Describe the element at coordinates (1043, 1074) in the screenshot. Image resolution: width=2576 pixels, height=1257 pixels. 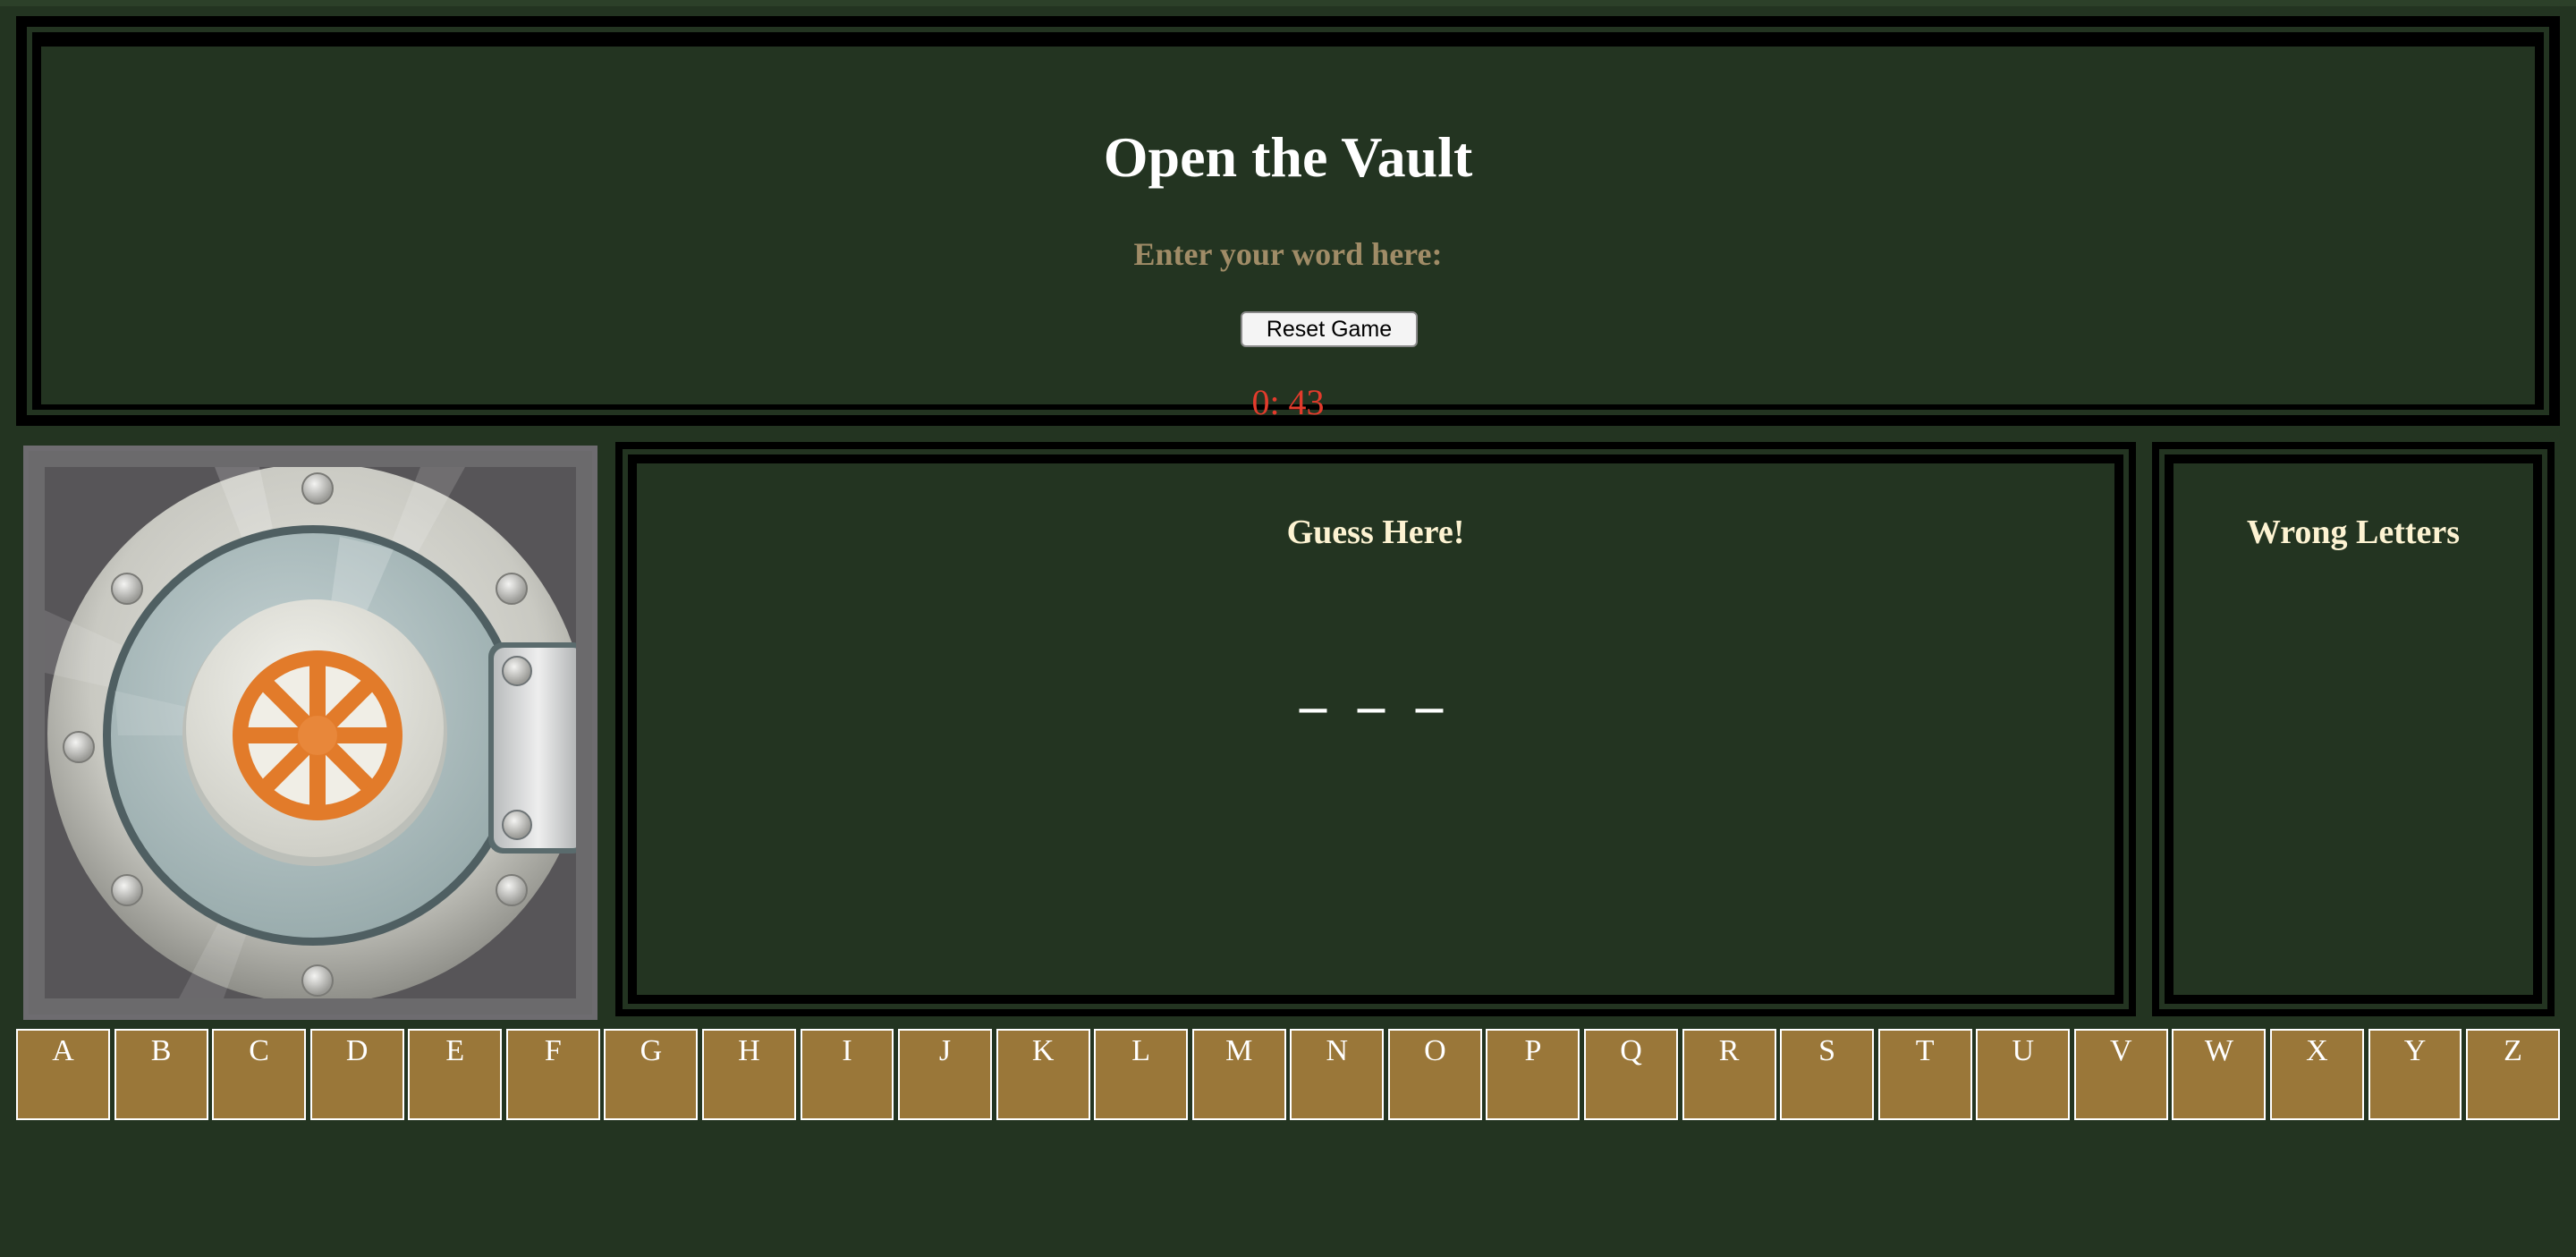
I see `letter-key-k: K` at that location.